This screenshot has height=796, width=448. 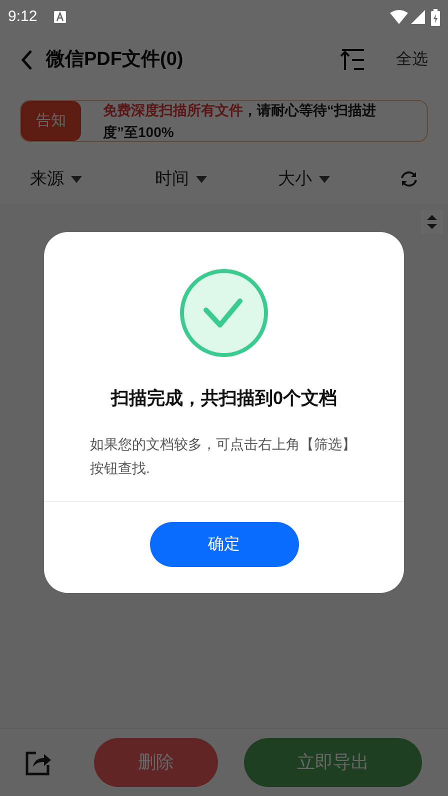 I want to click on sort-icon, so click(x=353, y=60).